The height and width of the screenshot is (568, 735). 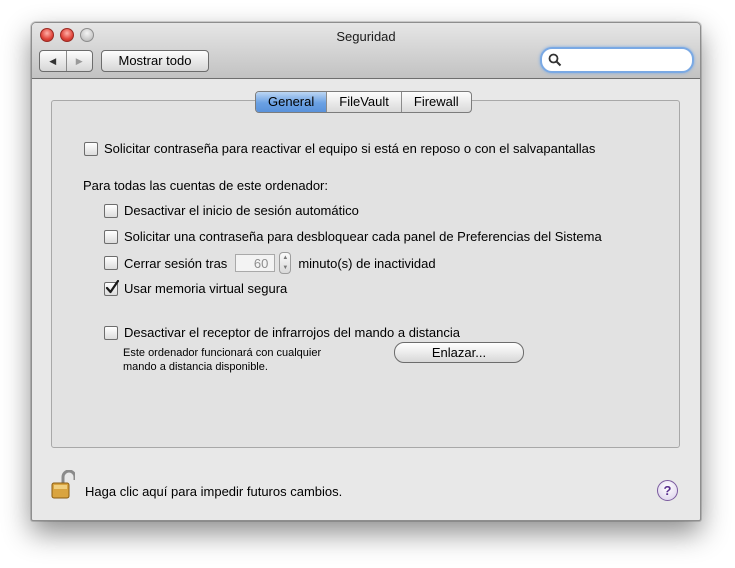 I want to click on tab-filevault: FileVault, so click(x=363, y=102).